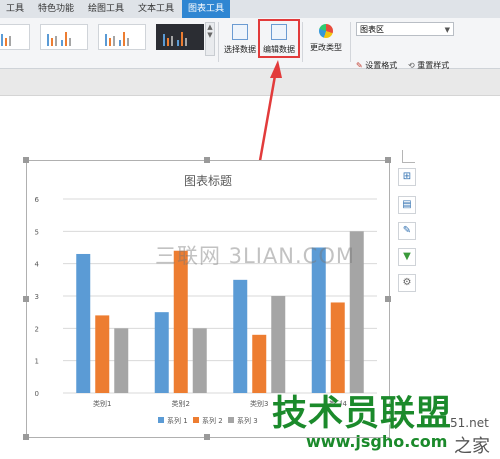 This screenshot has width=500, height=459. I want to click on chart-layout-button: ▤, so click(407, 205).